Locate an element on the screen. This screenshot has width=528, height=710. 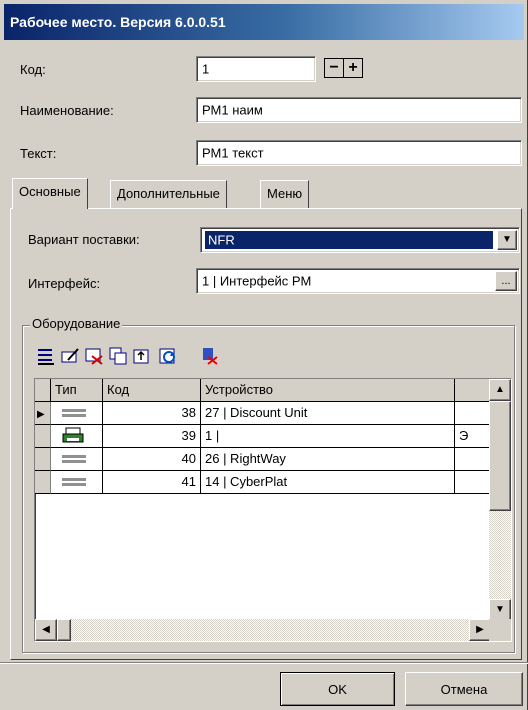
chevron-up-icon: ▲ is located at coordinates (500, 389).